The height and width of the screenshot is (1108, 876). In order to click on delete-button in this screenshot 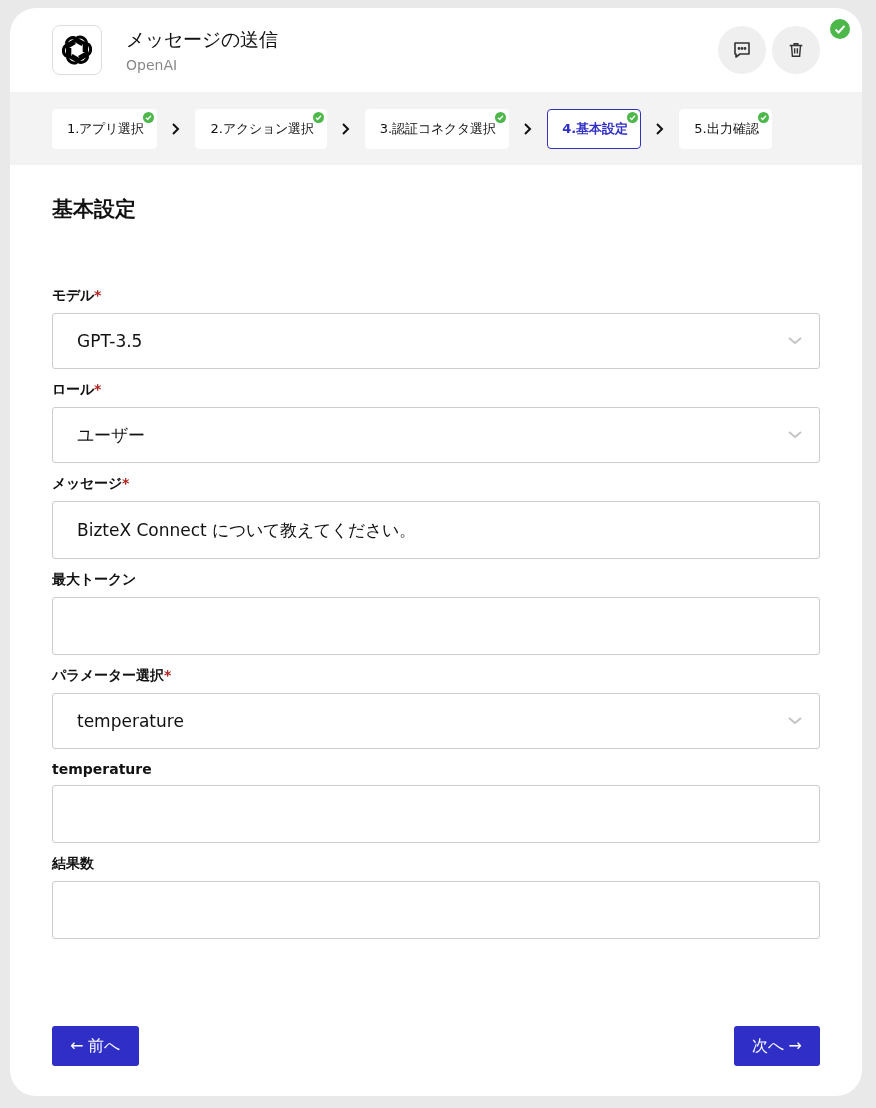, I will do `click(796, 50)`.